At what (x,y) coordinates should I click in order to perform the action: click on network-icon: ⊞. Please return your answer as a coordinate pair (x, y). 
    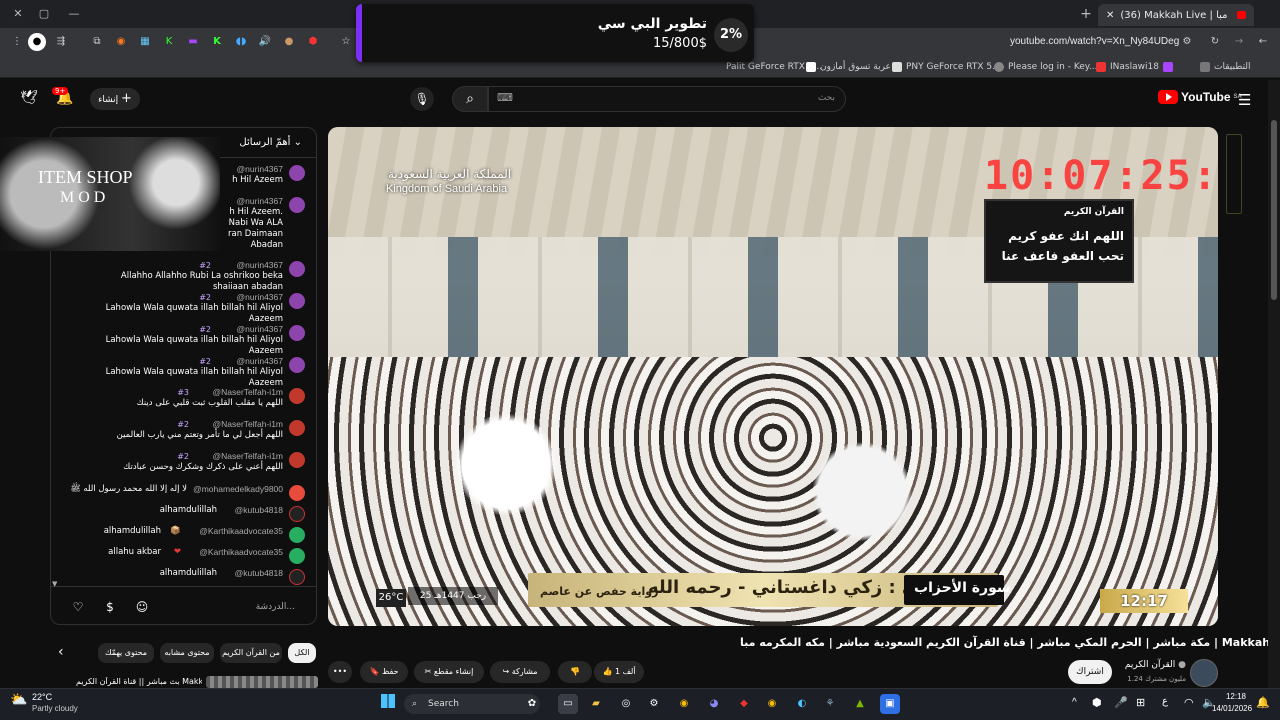
    Looking at the image, I should click on (1140, 702).